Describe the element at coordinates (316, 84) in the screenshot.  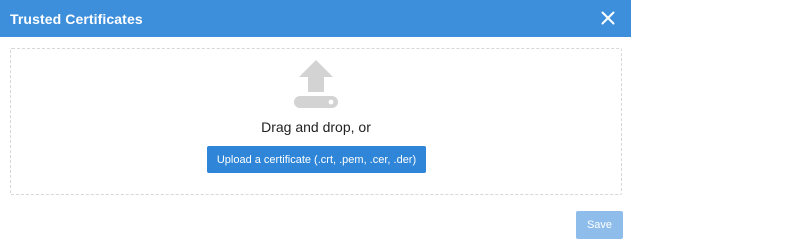
I see `upload-icon` at that location.